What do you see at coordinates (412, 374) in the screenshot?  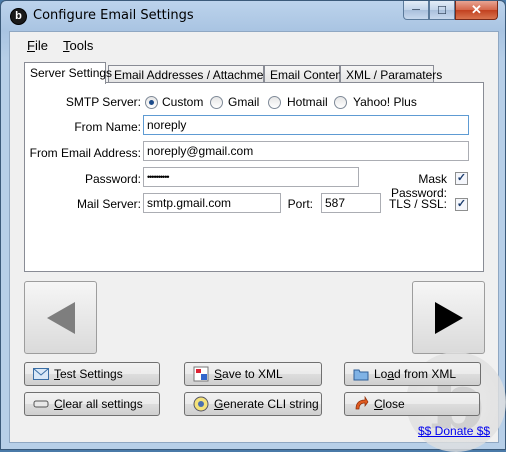 I see `load-from-xml-button: Load from XML` at bounding box center [412, 374].